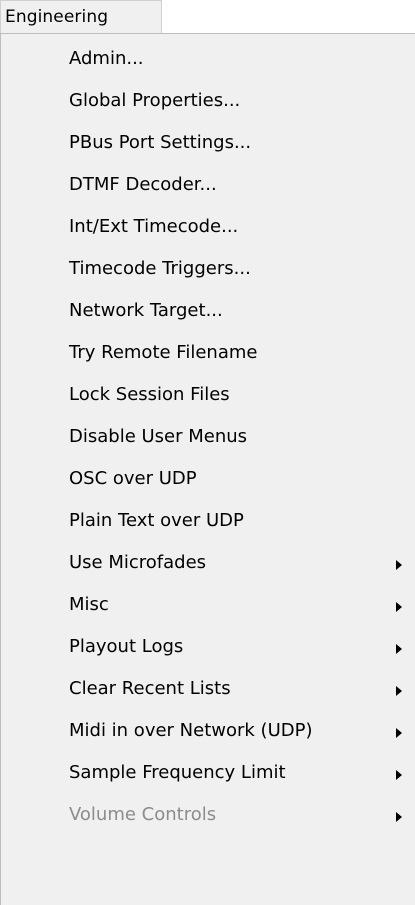 The image size is (415, 905). Describe the element at coordinates (156, 520) in the screenshot. I see `menu-item-label: Plain Text over UDP` at that location.